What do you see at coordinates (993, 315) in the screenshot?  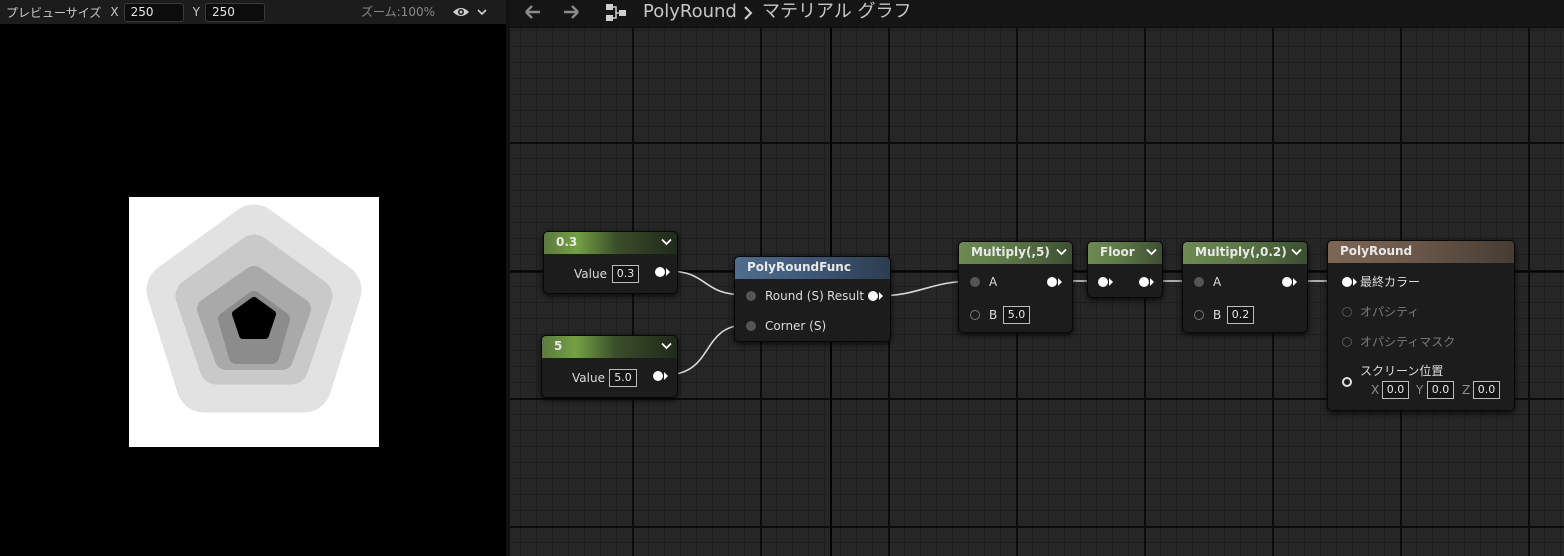 I see `node-multiply-5-b-label: B` at bounding box center [993, 315].